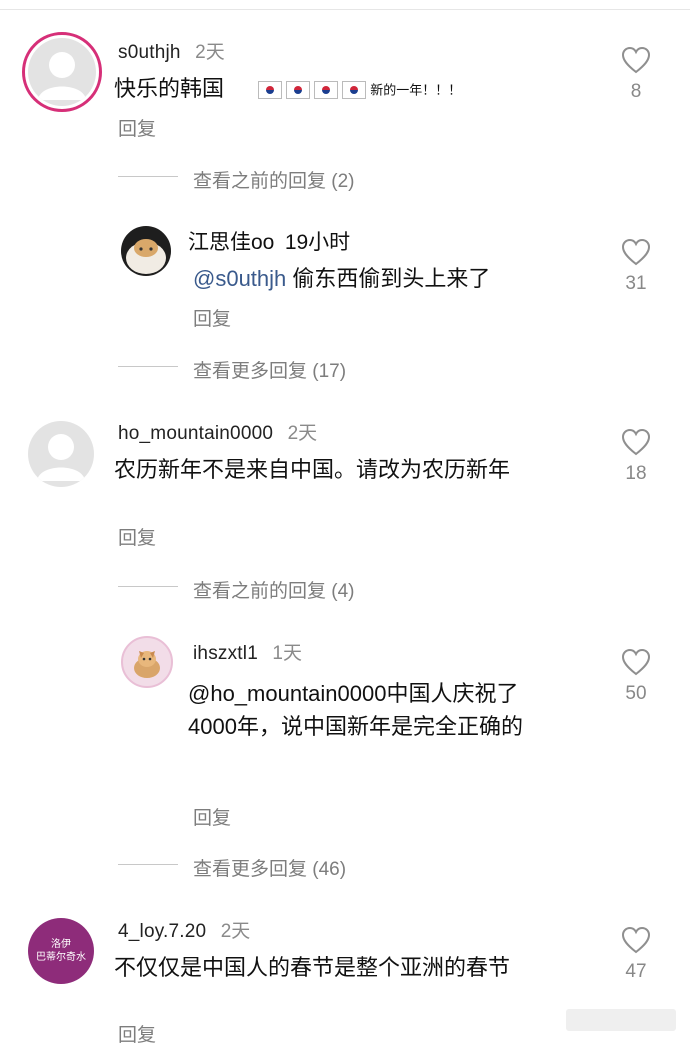 This screenshot has height=1047, width=690. What do you see at coordinates (269, 369) in the screenshot?
I see `view-more-replies: 查看更多回复 (17)` at bounding box center [269, 369].